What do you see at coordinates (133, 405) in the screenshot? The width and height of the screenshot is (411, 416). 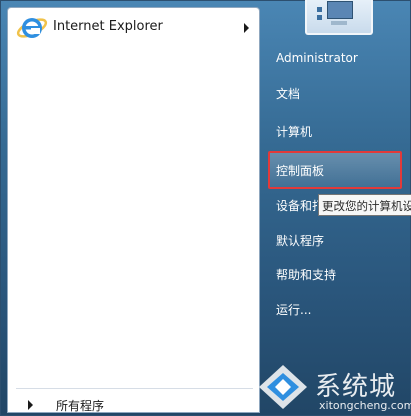 I see `all-programs-button: 所有程序` at bounding box center [133, 405].